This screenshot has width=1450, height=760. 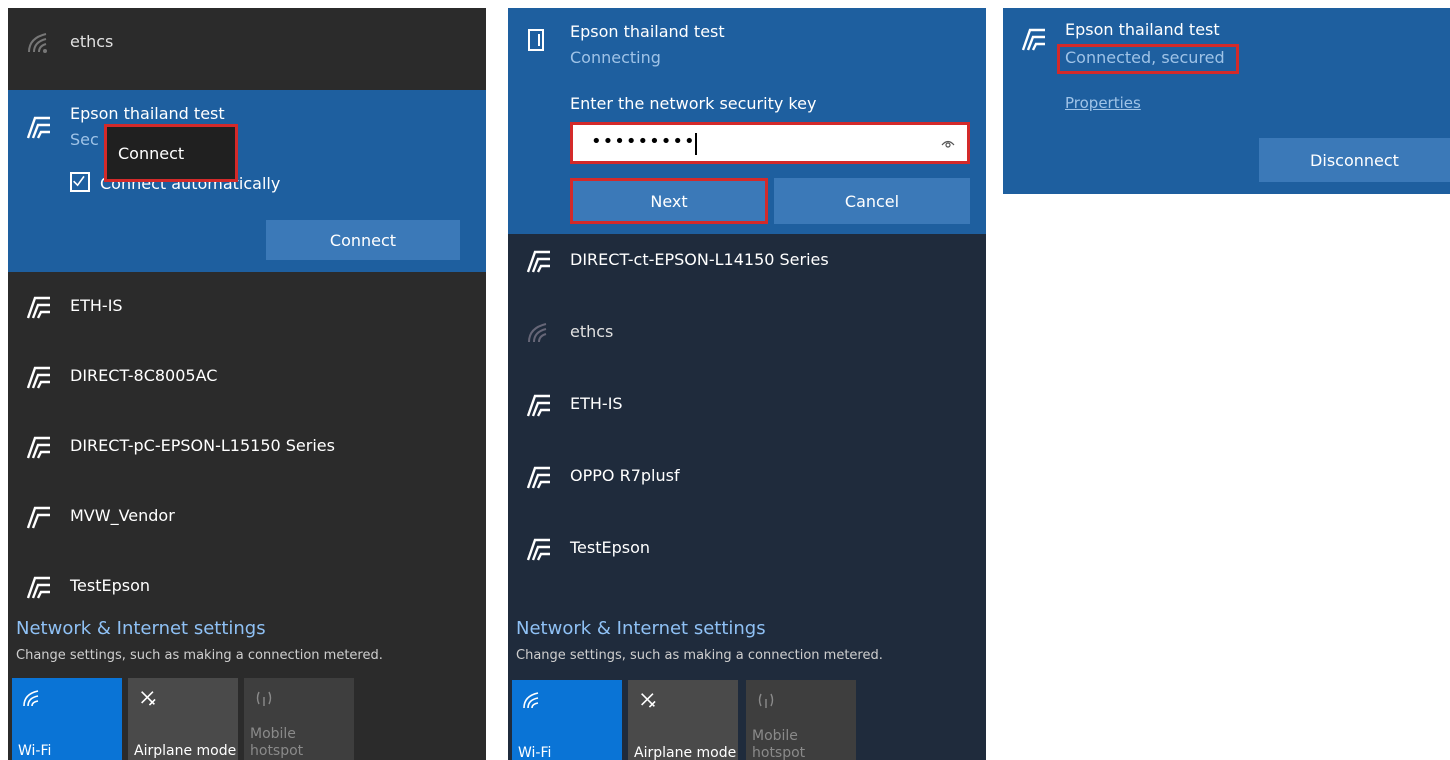 I want to click on network-item: OPPO R7plusf, so click(x=747, y=477).